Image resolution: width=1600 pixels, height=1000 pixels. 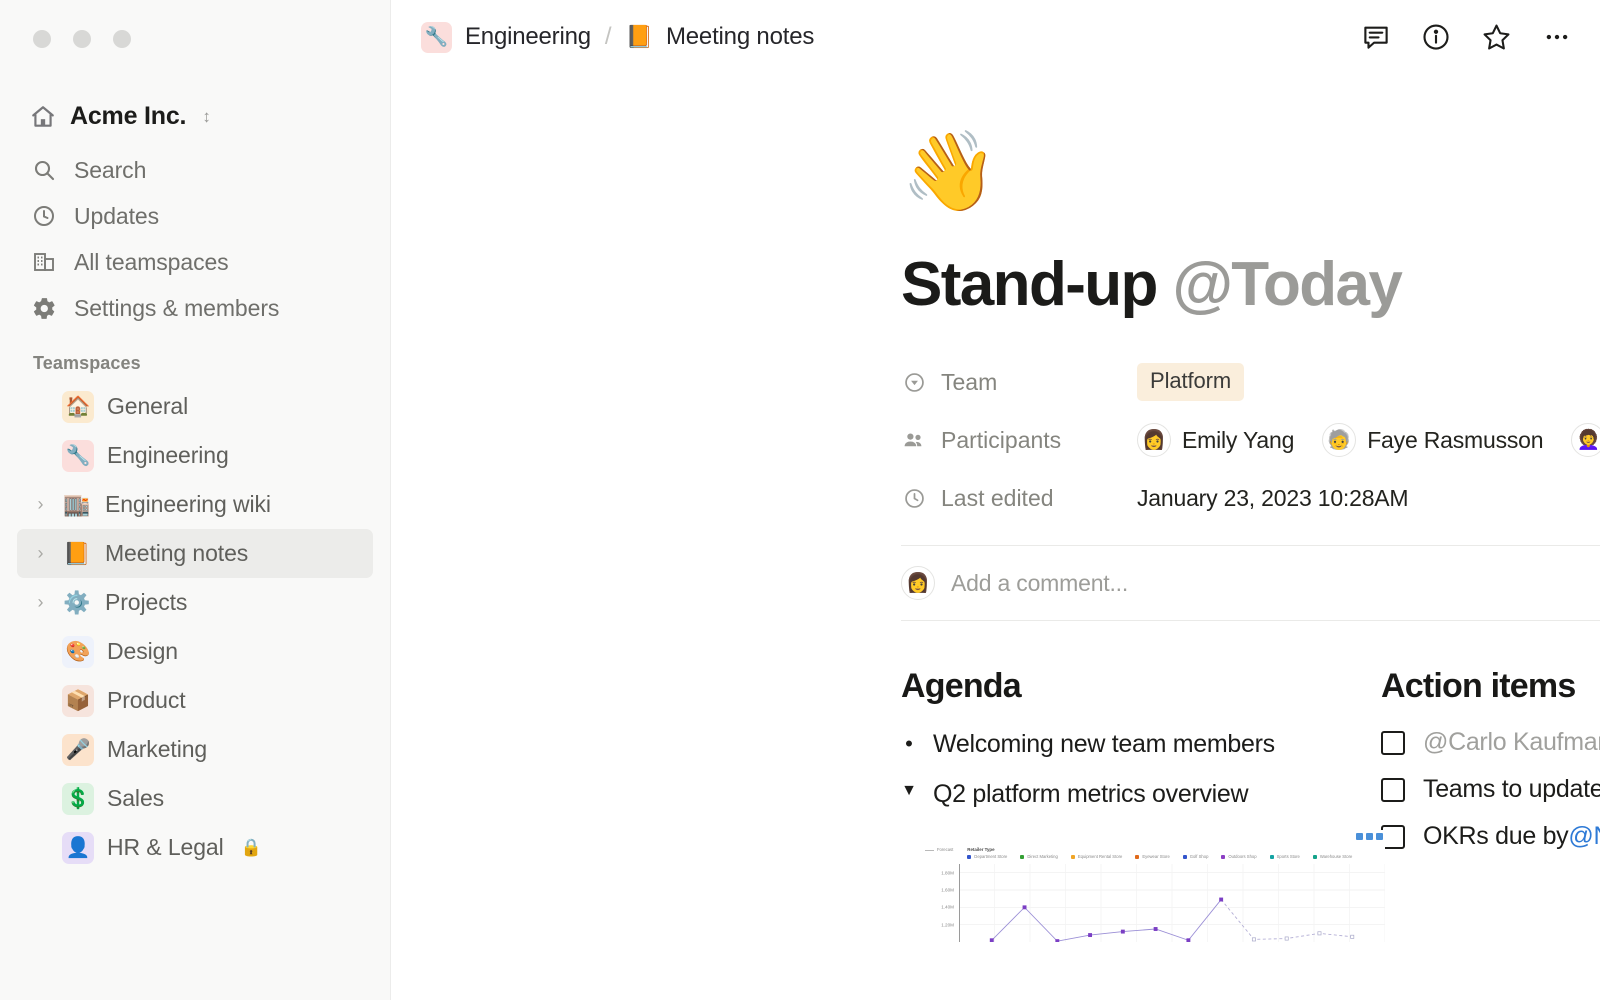 What do you see at coordinates (1287, 284) in the screenshot?
I see `page-title-mention: @Today` at bounding box center [1287, 284].